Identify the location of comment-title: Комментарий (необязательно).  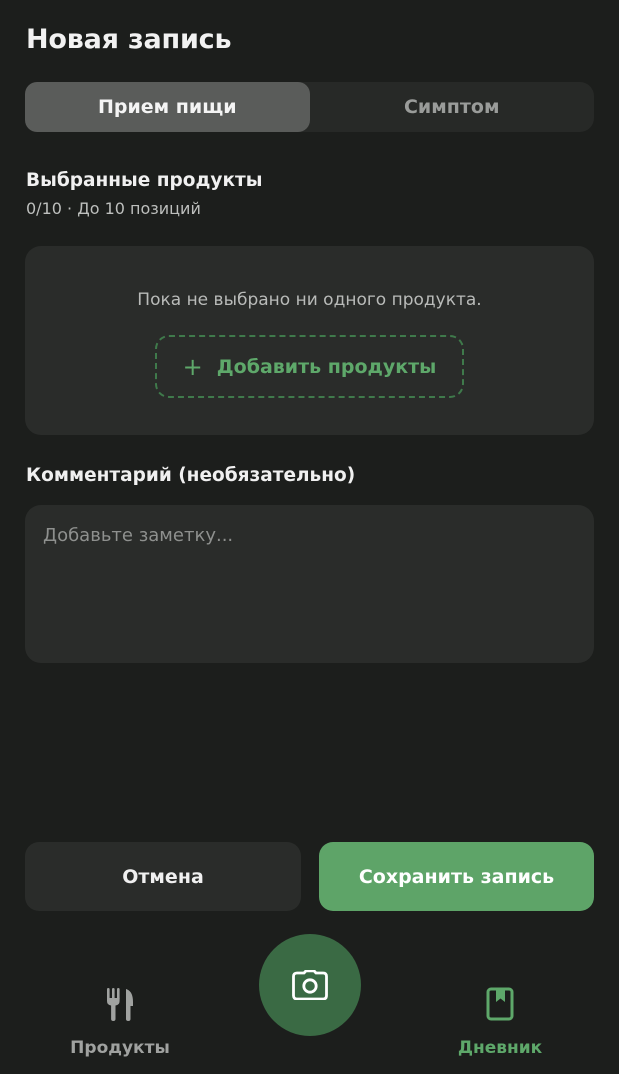
(191, 475).